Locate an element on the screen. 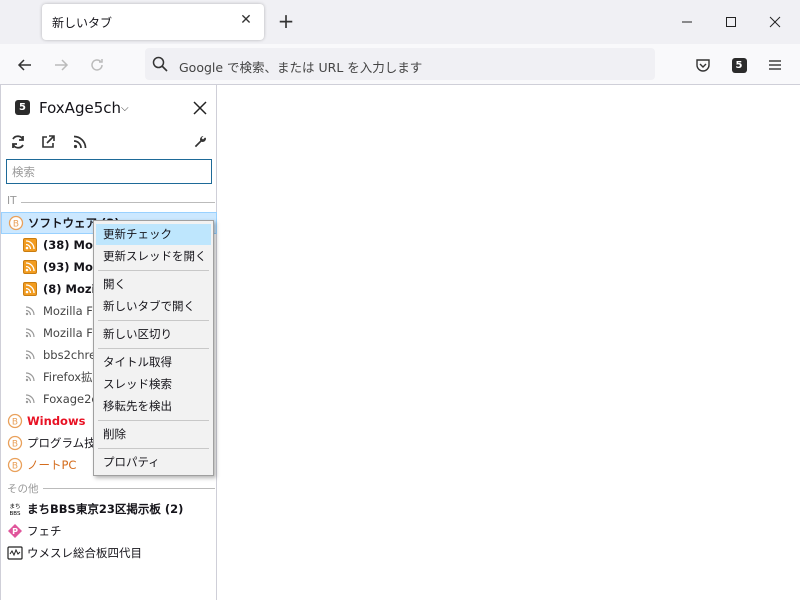 The width and height of the screenshot is (800, 600). forward-button is located at coordinates (61, 65).